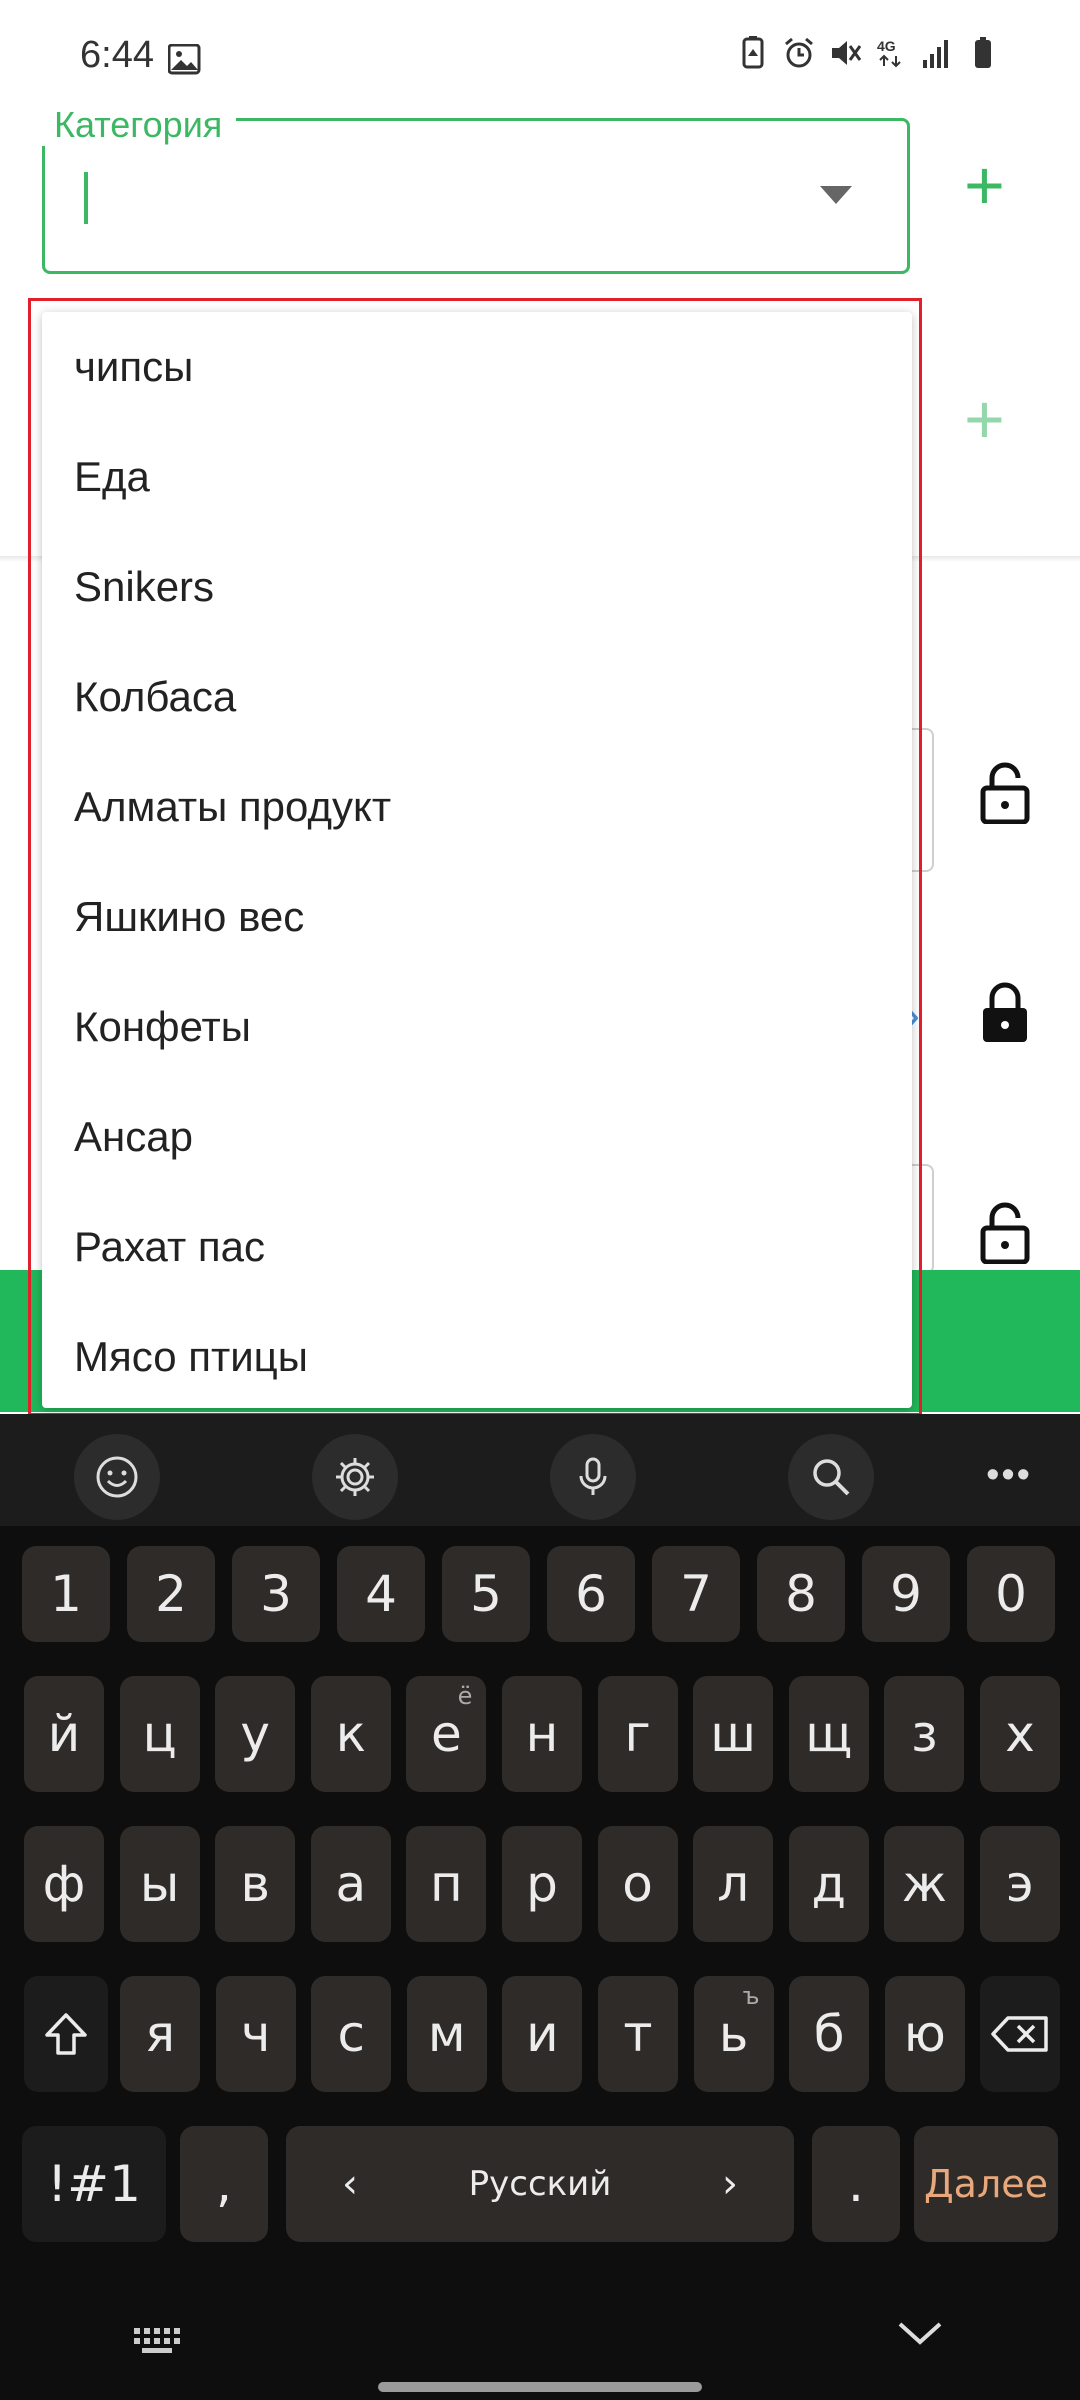  I want to click on key-letter: б, so click(829, 2034).